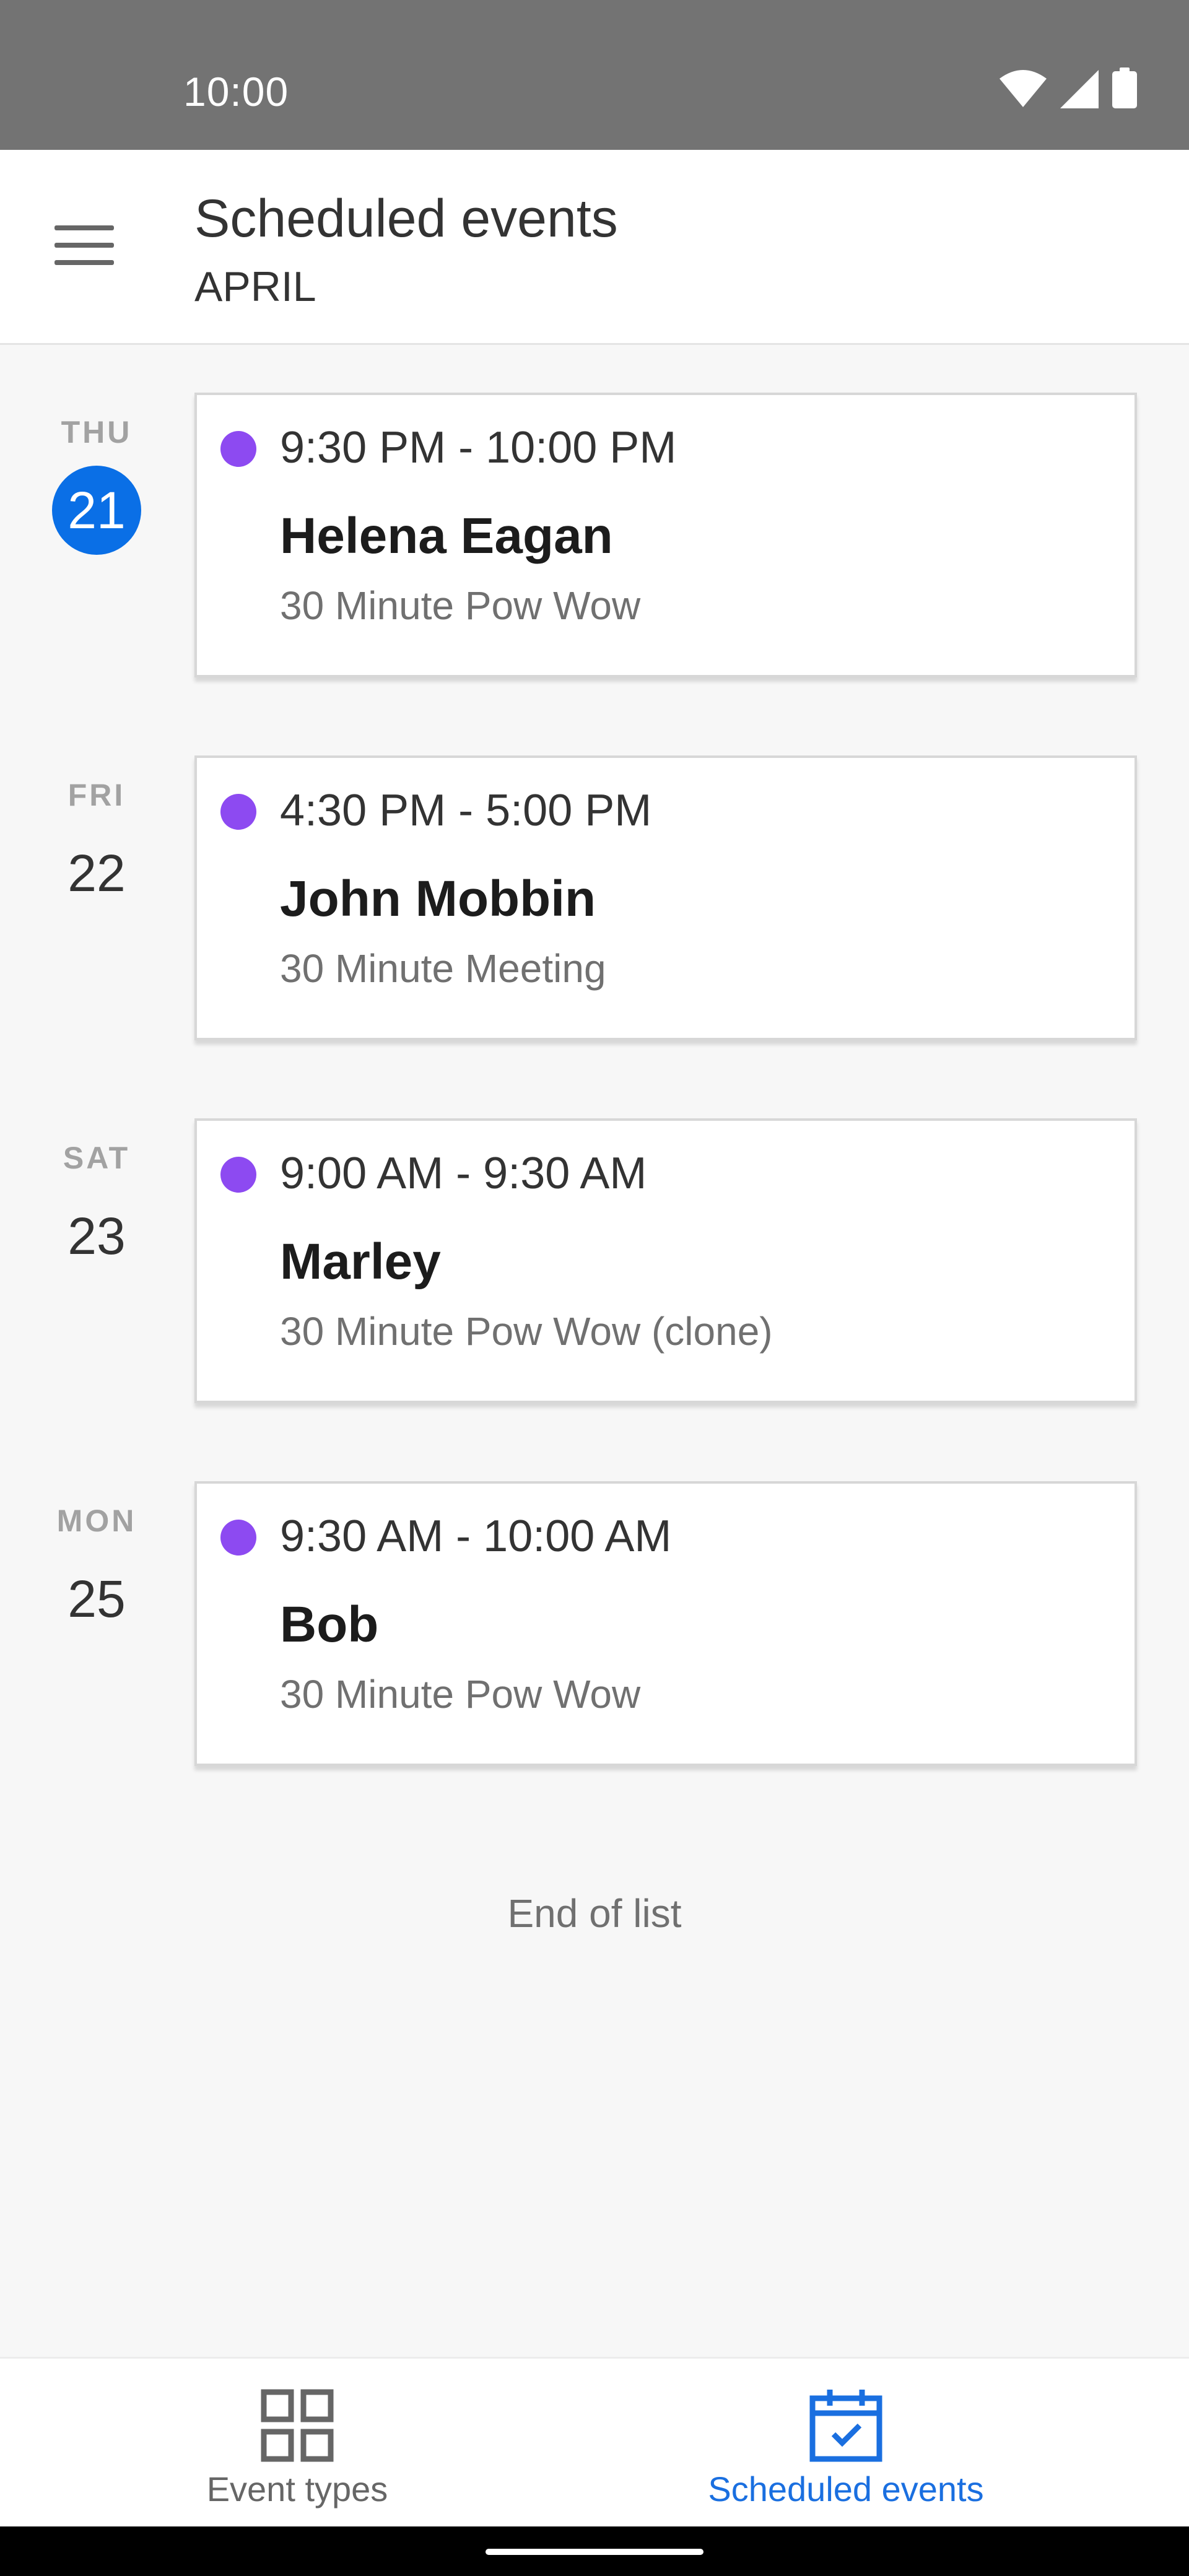  What do you see at coordinates (665, 1623) in the screenshot?
I see `event-card: 9:30 AM - 10:00 AM Bob 30 Minute Pow Wow` at bounding box center [665, 1623].